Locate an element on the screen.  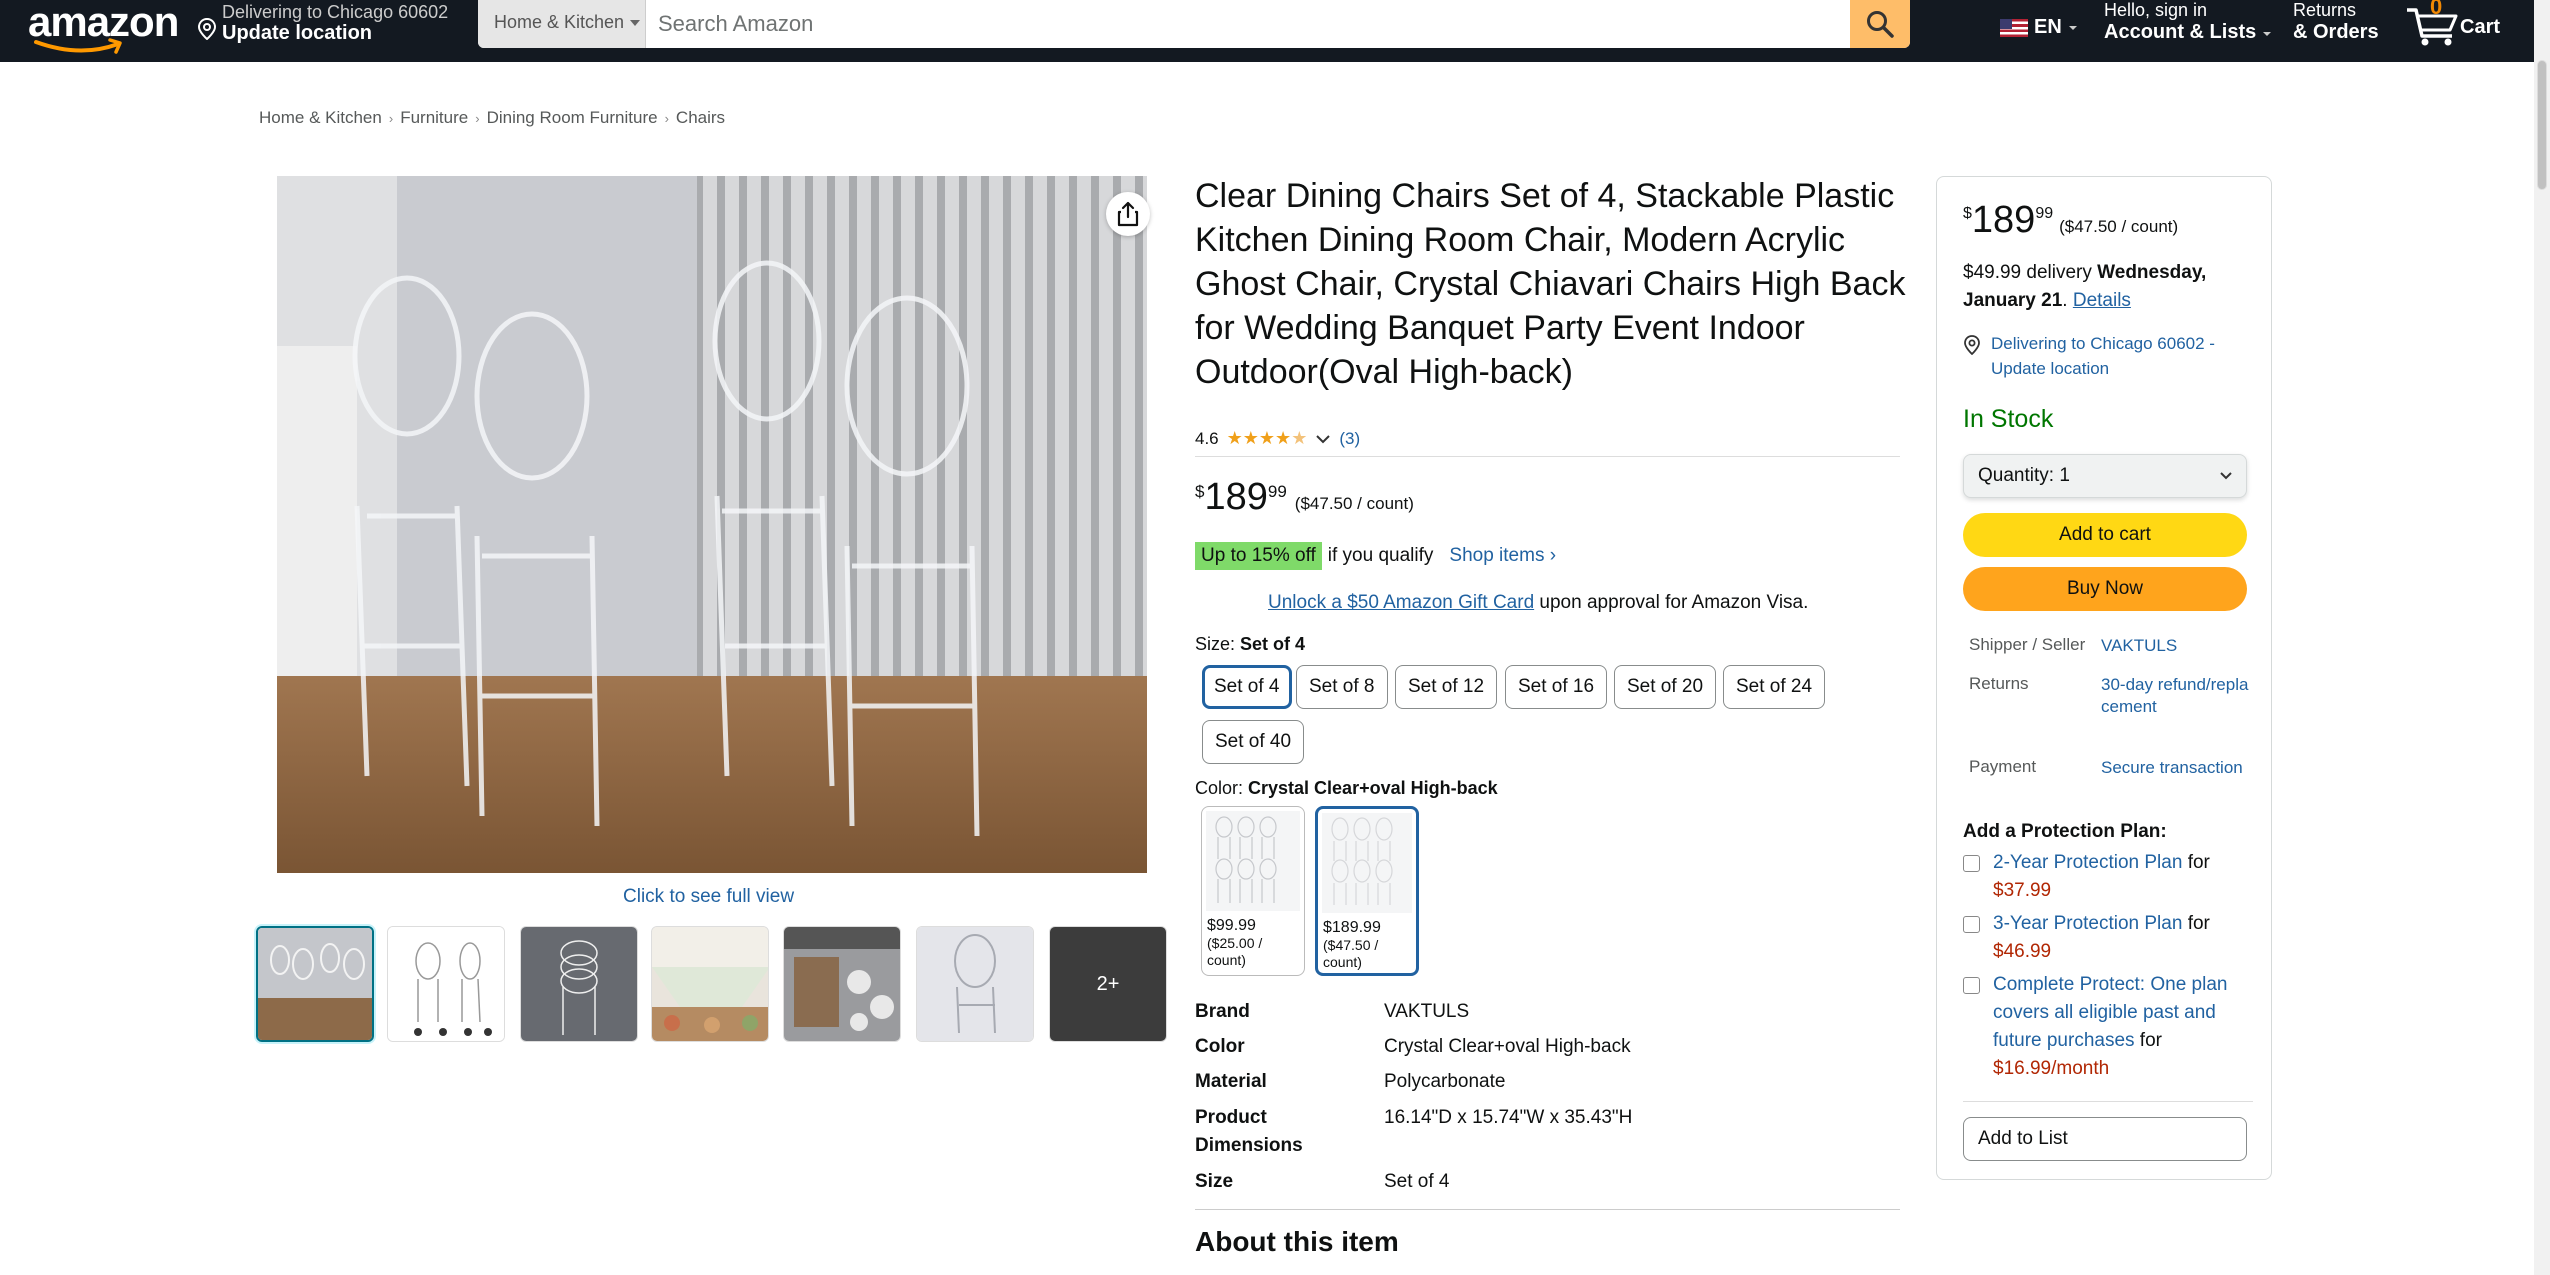
buy-now-button: Buy Now is located at coordinates (2105, 589).